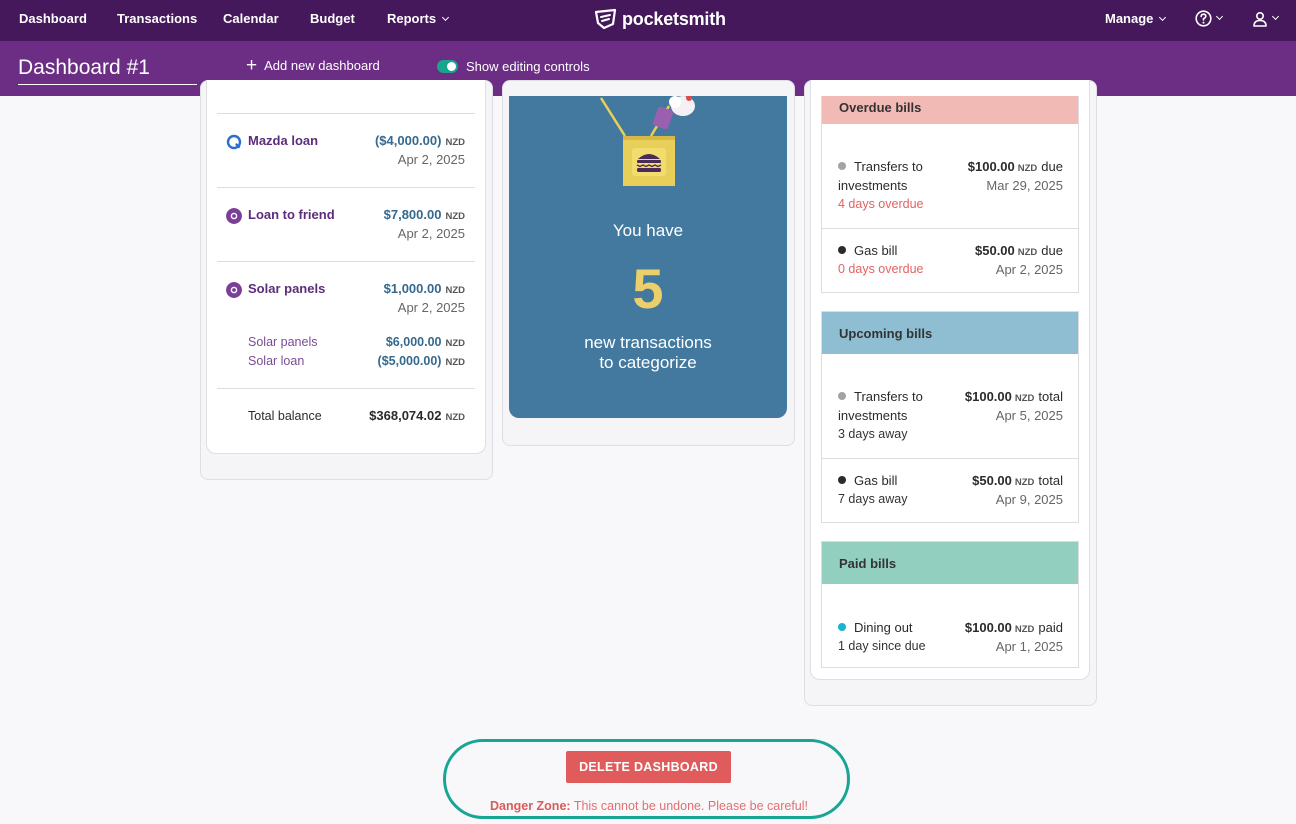 The height and width of the screenshot is (824, 1296). I want to click on bill-name-line-2: investments, so click(873, 185).